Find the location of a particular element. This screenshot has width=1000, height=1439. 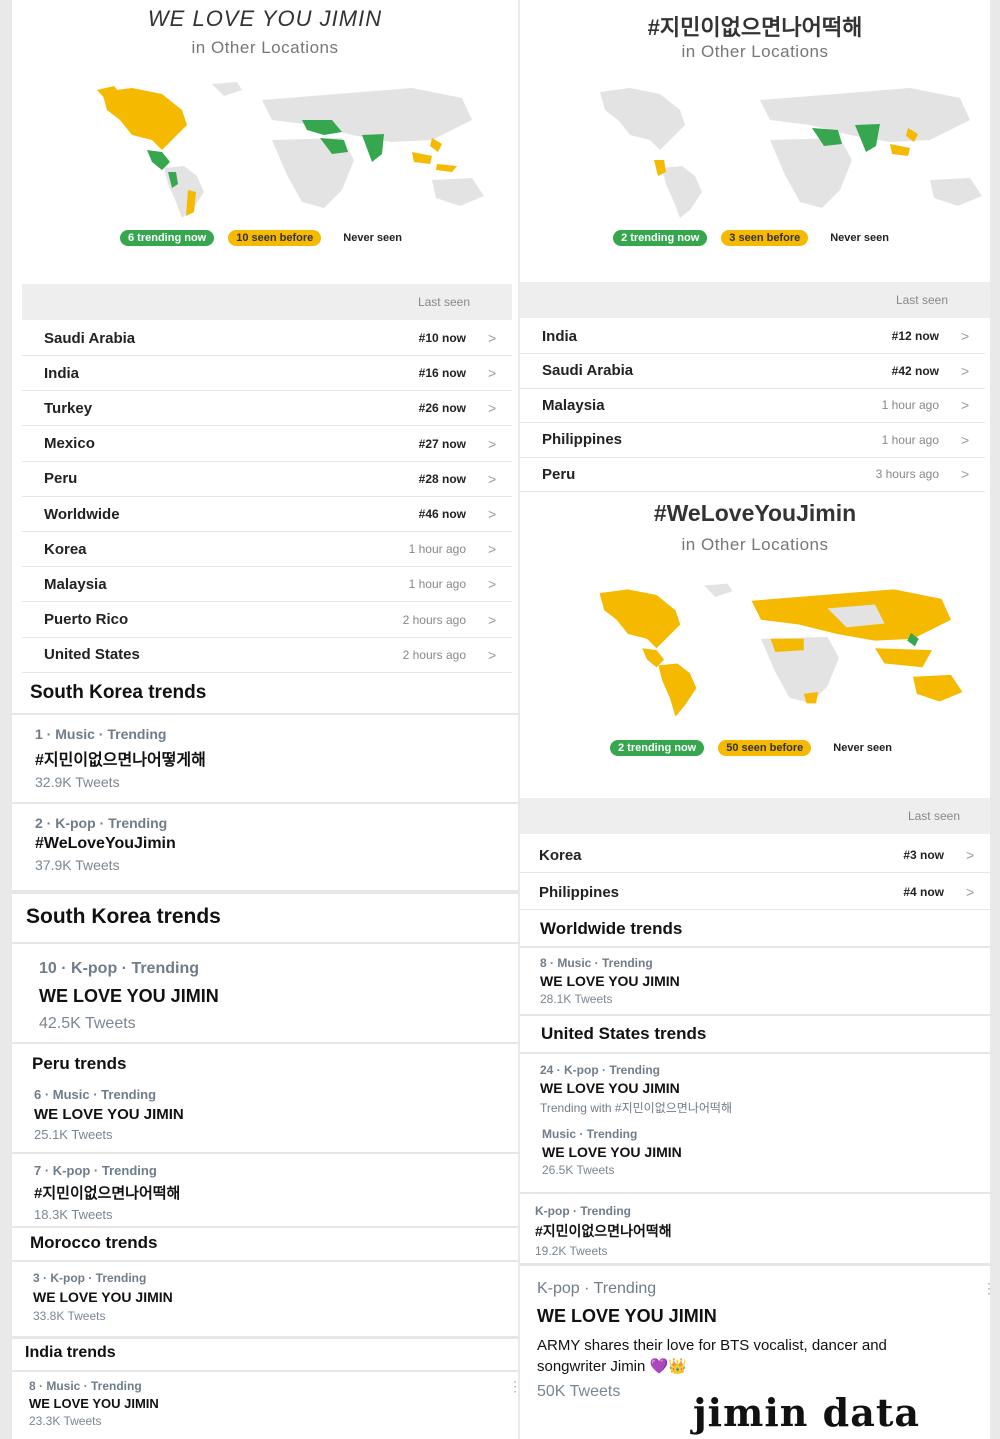

trend-count: 26.5K Tweets is located at coordinates (578, 1170).